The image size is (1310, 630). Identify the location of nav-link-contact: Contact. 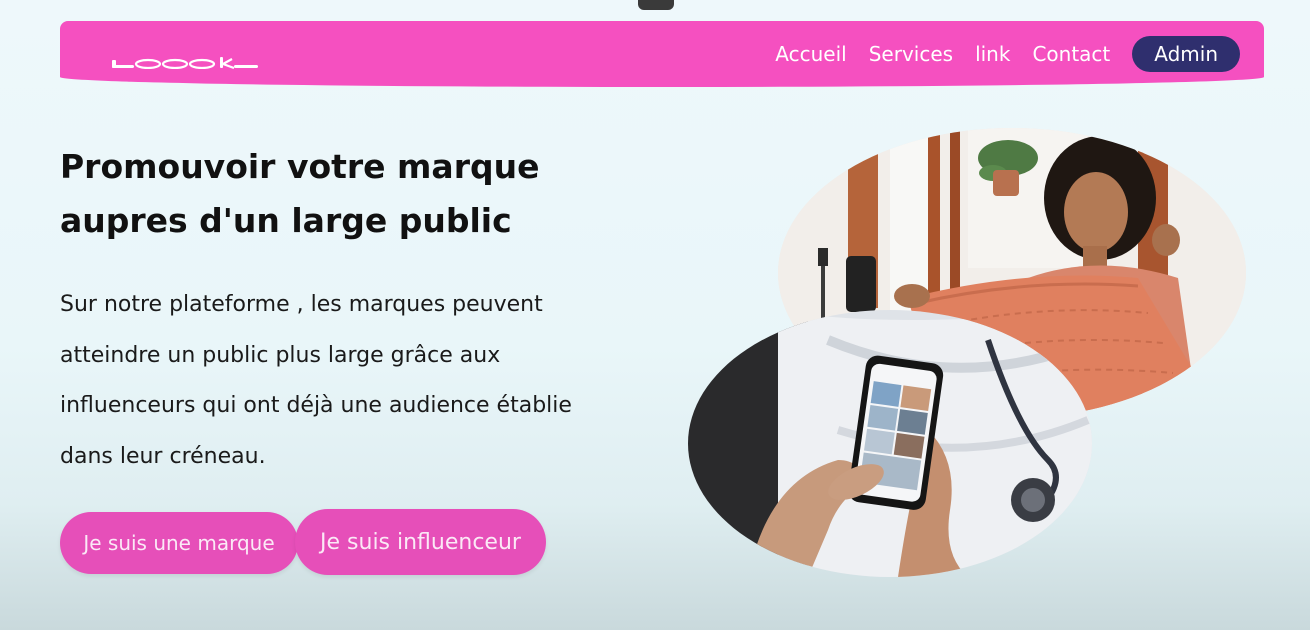
(1071, 54).